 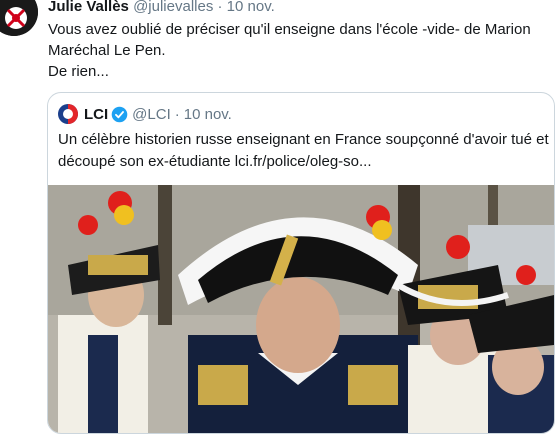 What do you see at coordinates (208, 114) in the screenshot?
I see `quoted-tweet-date: 10 nov.` at bounding box center [208, 114].